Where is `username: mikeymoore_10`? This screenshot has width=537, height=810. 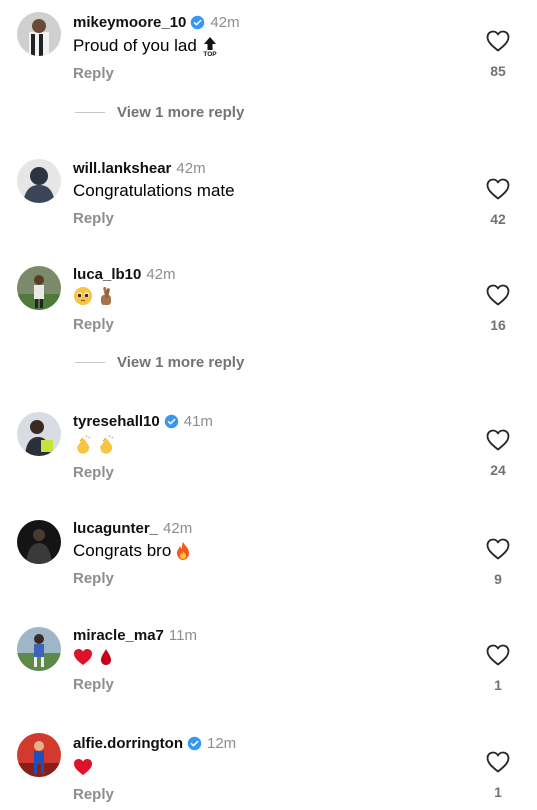 username: mikeymoore_10 is located at coordinates (129, 22).